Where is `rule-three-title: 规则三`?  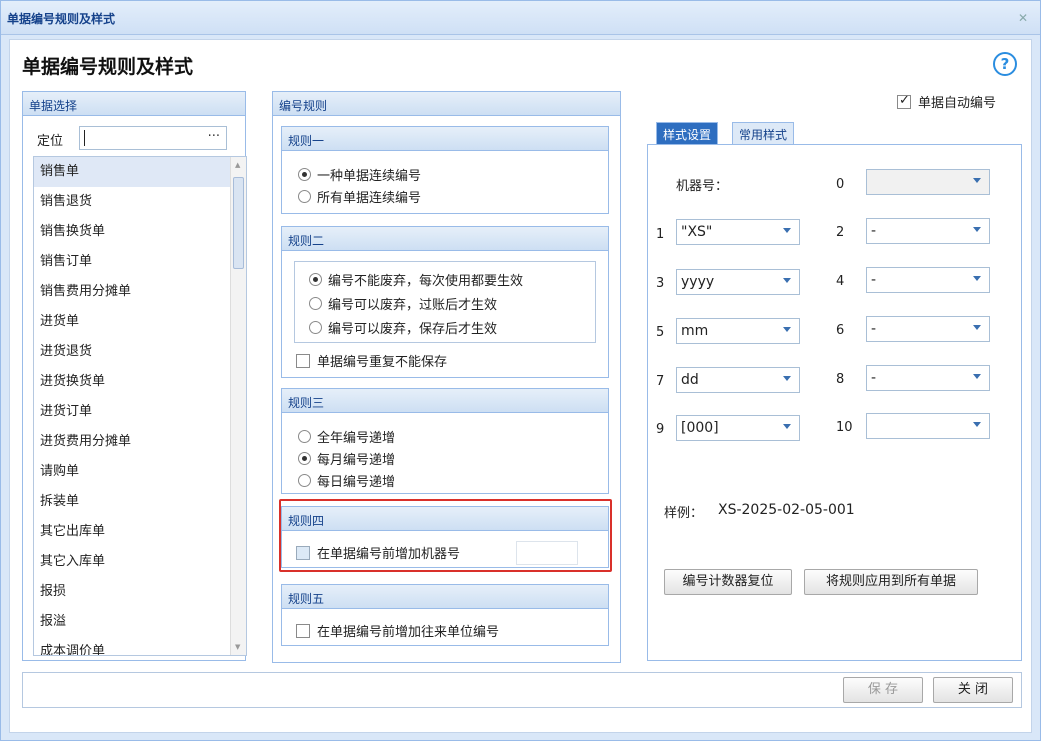 rule-three-title: 规则三 is located at coordinates (445, 401).